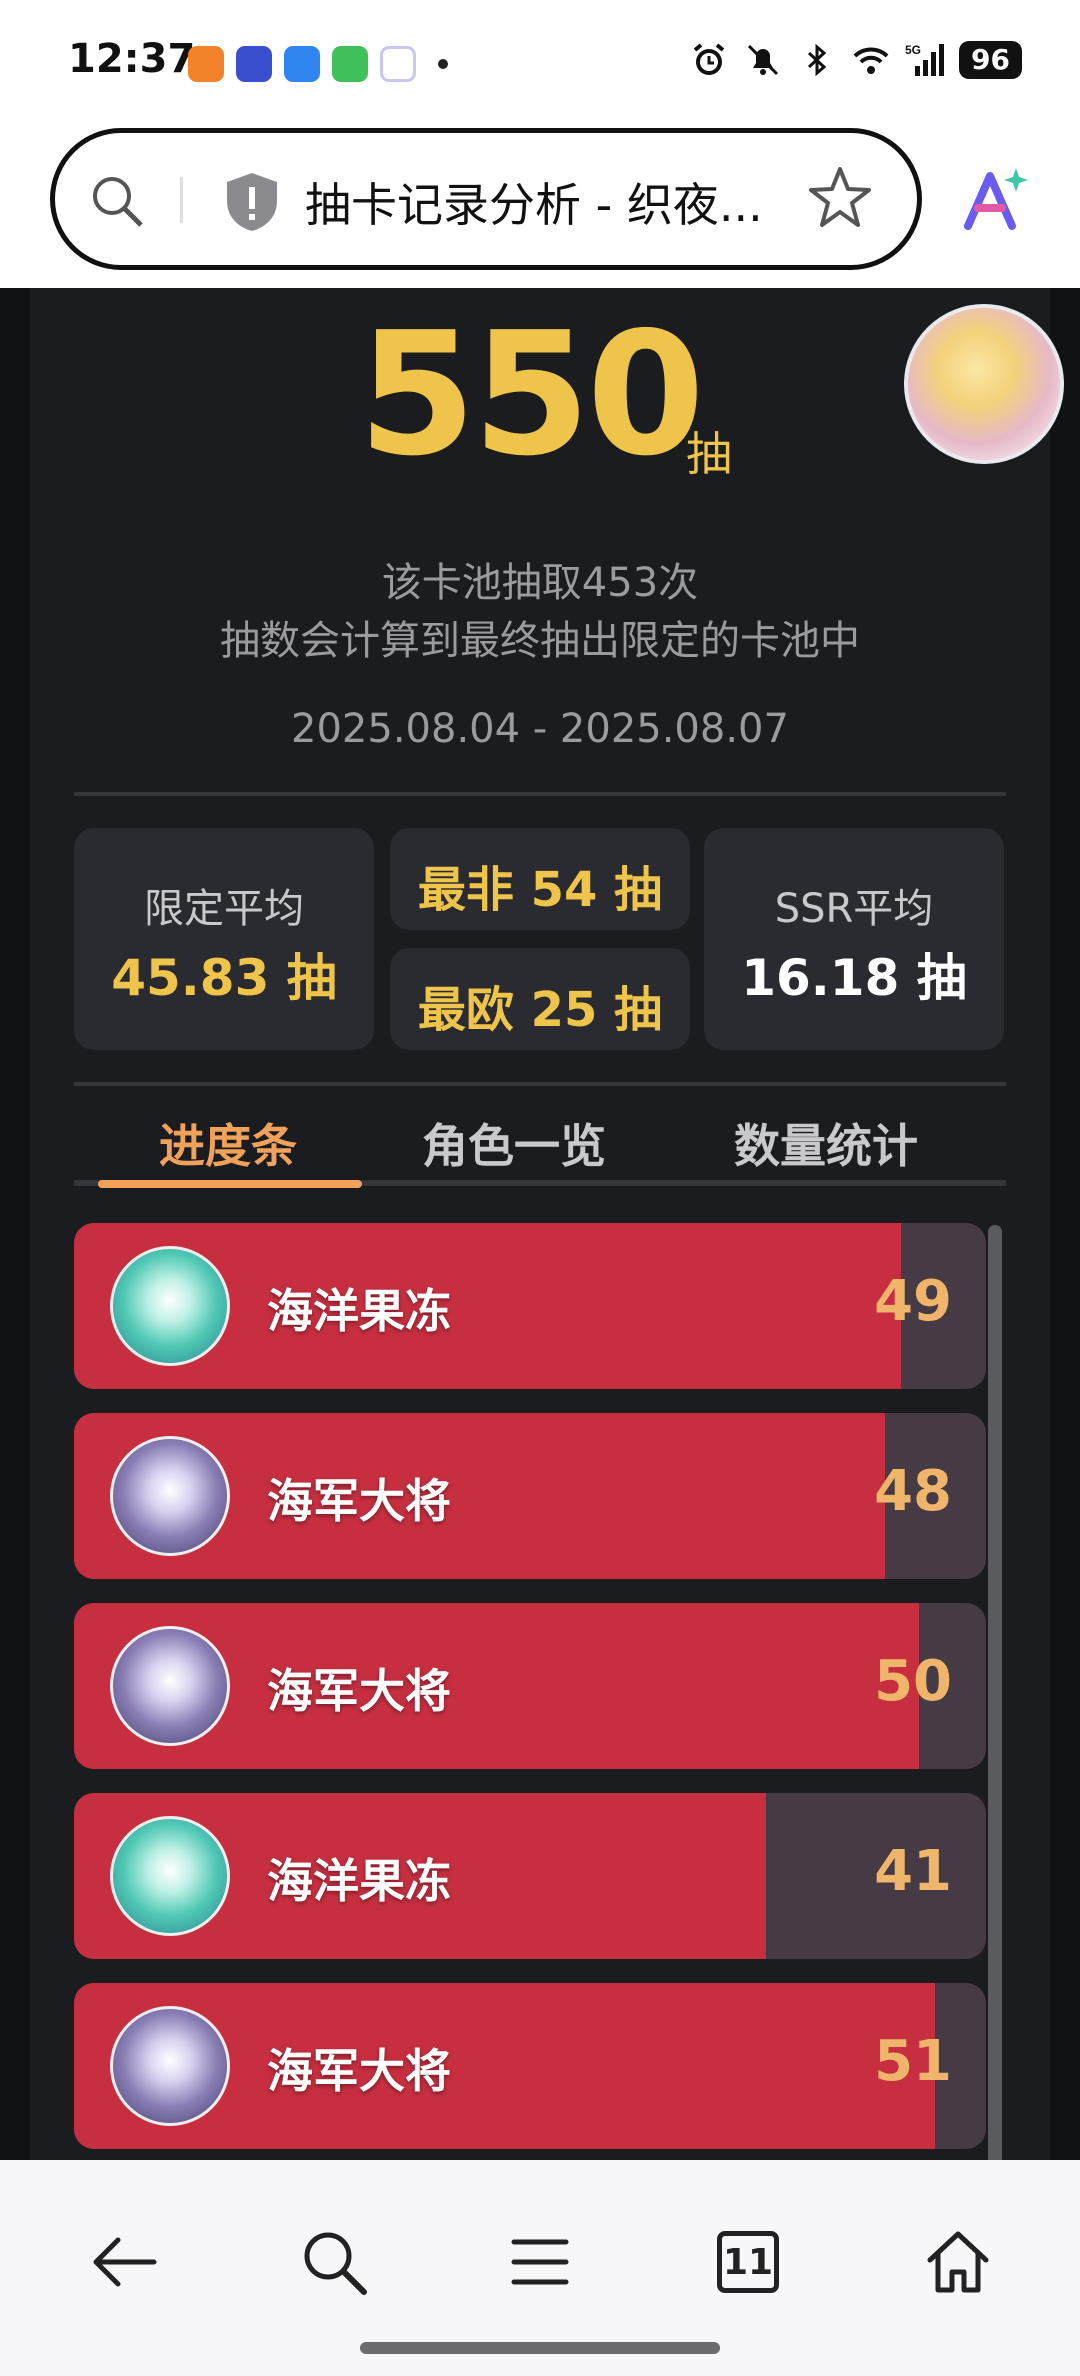  What do you see at coordinates (206, 64) in the screenshot?
I see `taobao-app-icon` at bounding box center [206, 64].